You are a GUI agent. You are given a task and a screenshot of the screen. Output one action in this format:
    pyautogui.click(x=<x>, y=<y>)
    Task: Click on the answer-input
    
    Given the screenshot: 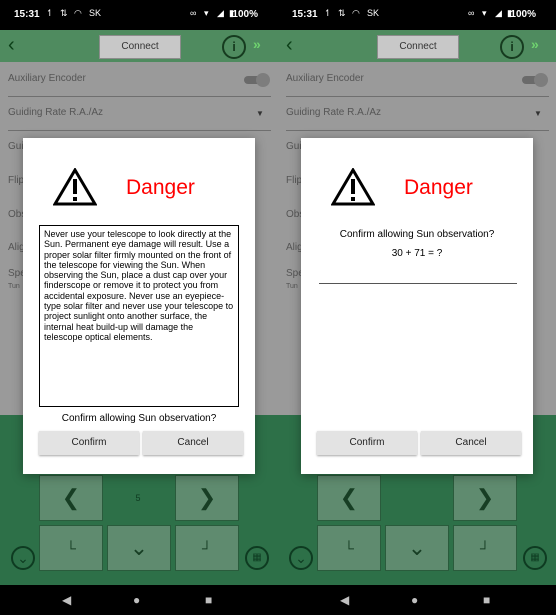 What is the action you would take?
    pyautogui.click(x=418, y=283)
    